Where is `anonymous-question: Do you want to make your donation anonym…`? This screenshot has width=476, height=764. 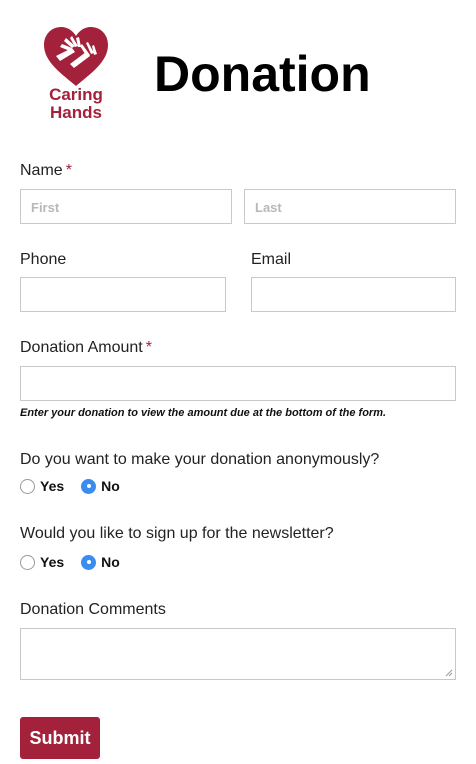
anonymous-question: Do you want to make your donation anonym… is located at coordinates (200, 459).